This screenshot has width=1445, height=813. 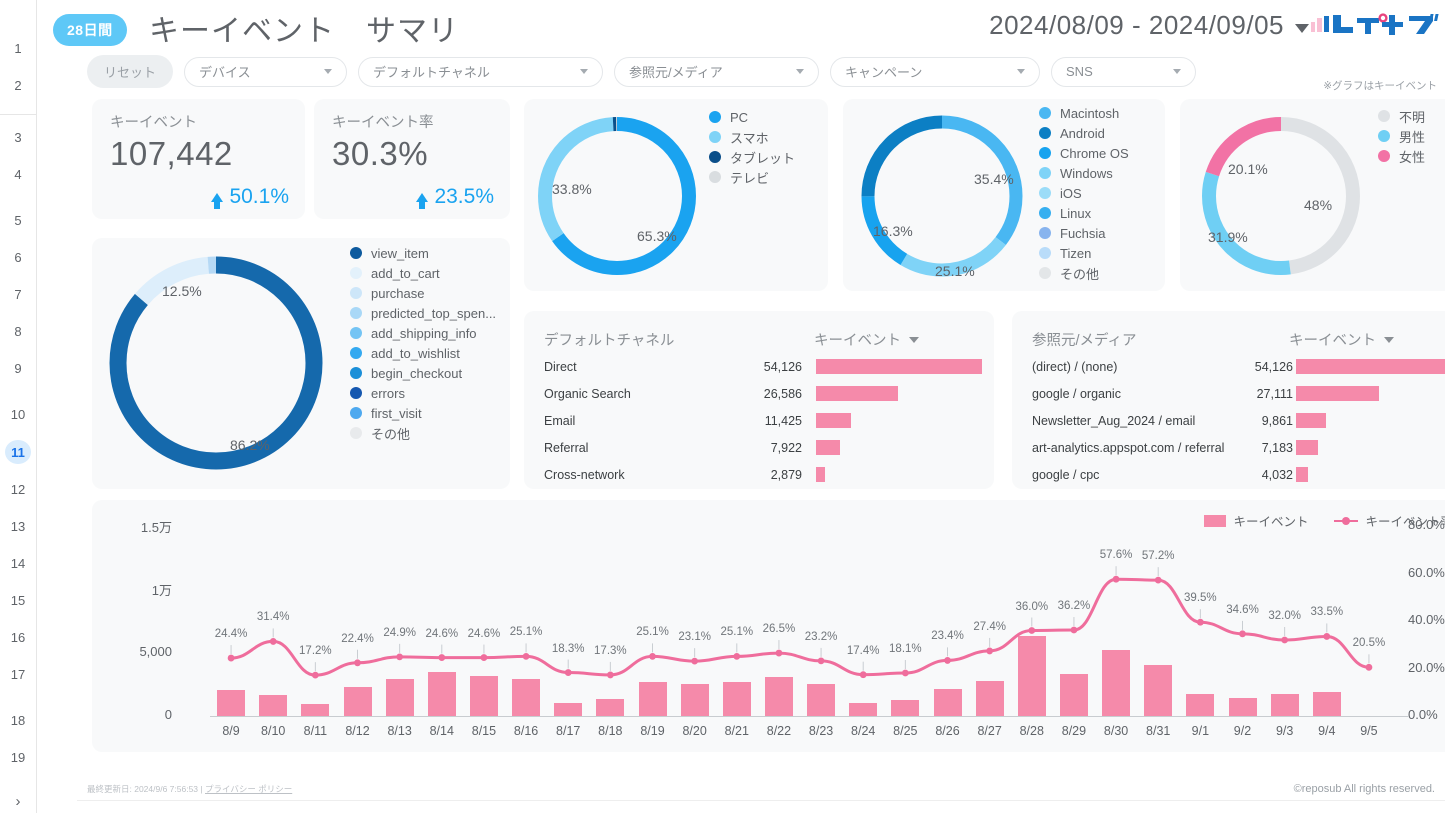 What do you see at coordinates (18, 489) in the screenshot?
I see `page-number-12: 12` at bounding box center [18, 489].